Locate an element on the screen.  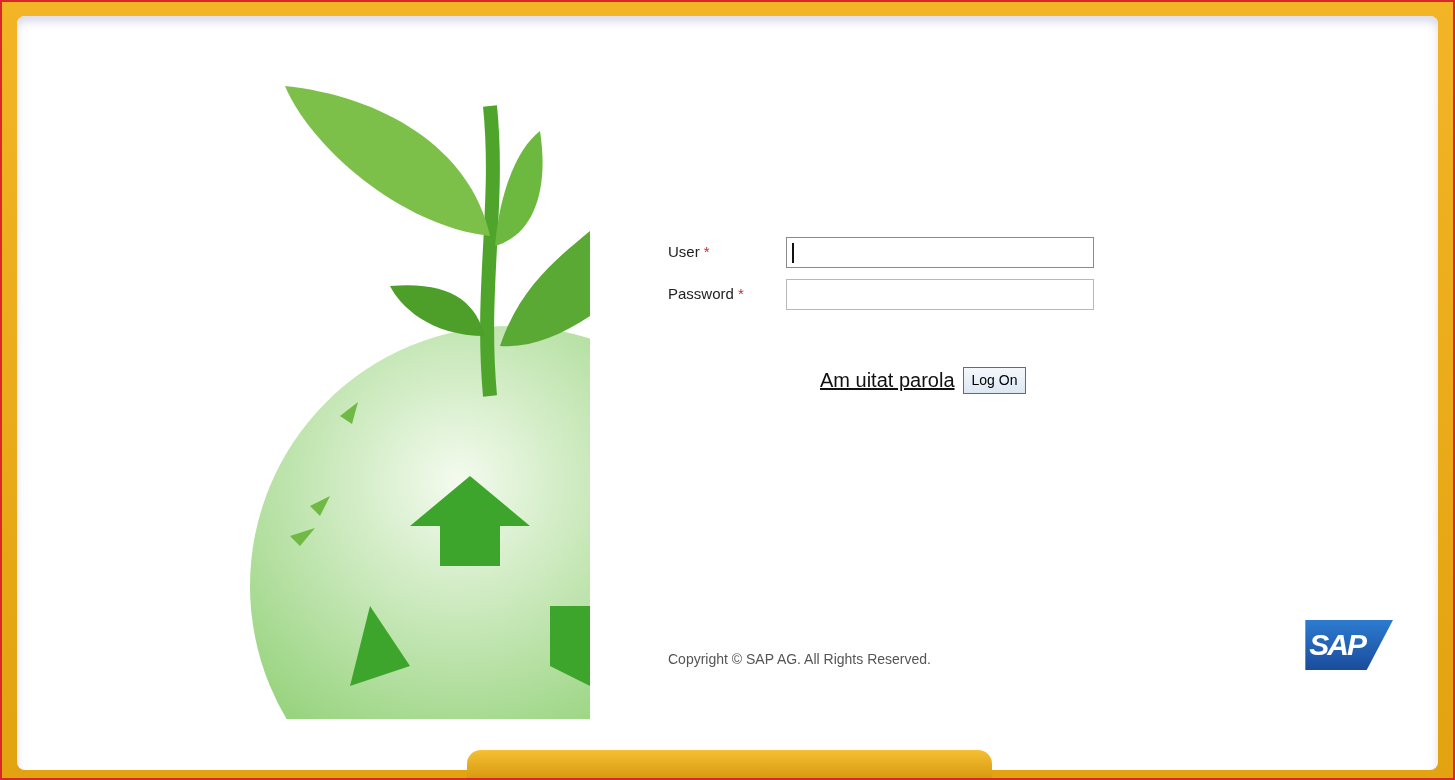
field-label: Password is located at coordinates (701, 293).